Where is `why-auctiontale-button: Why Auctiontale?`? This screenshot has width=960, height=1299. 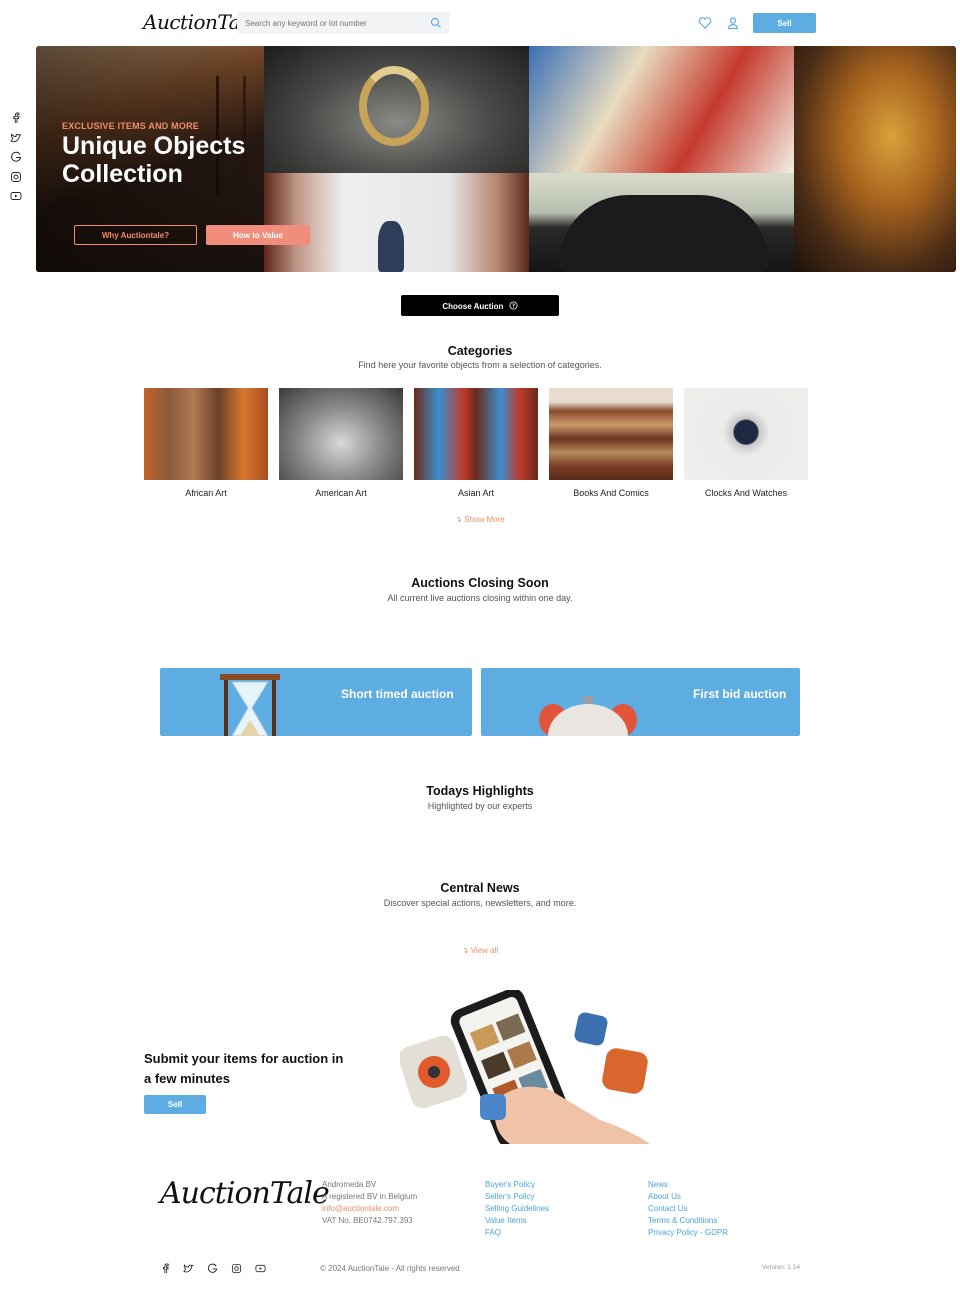 why-auctiontale-button: Why Auctiontale? is located at coordinates (135, 235).